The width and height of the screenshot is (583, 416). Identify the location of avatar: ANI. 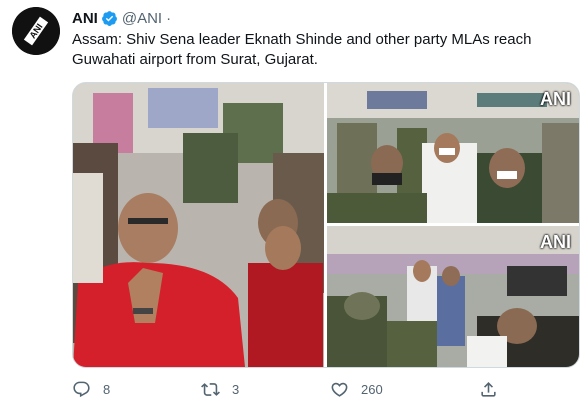
(36, 31).